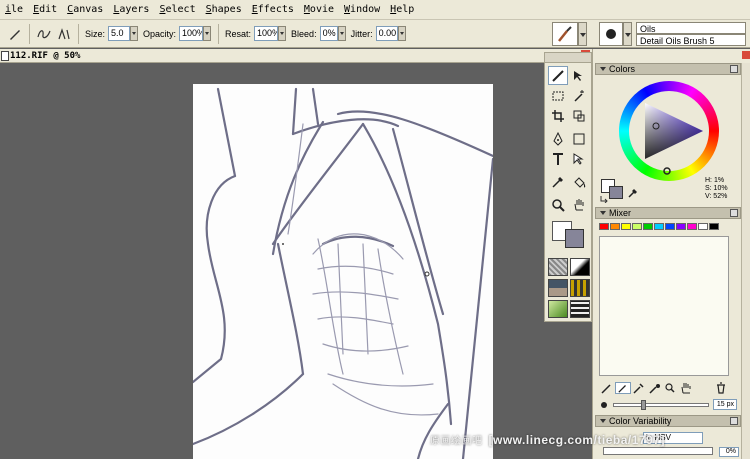 Image resolution: width=750 pixels, height=459 pixels. I want to click on rectangle-shape-tool, so click(579, 138).